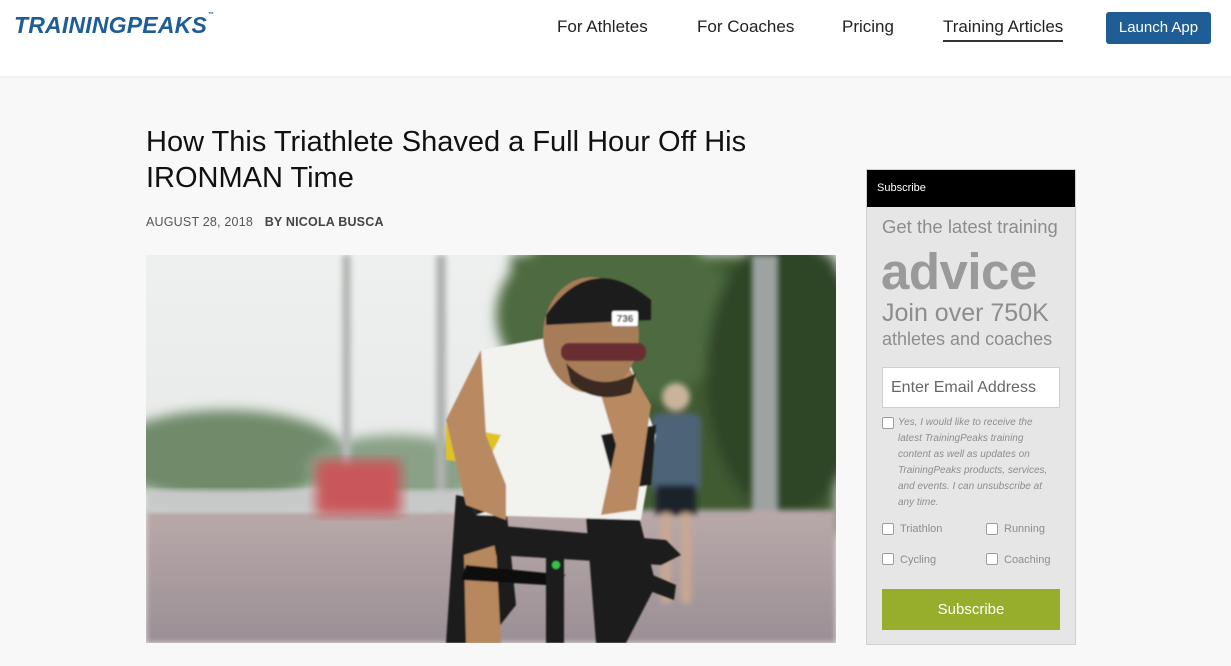 This screenshot has width=1231, height=666. I want to click on subscribe-button: Subscribe, so click(971, 609).